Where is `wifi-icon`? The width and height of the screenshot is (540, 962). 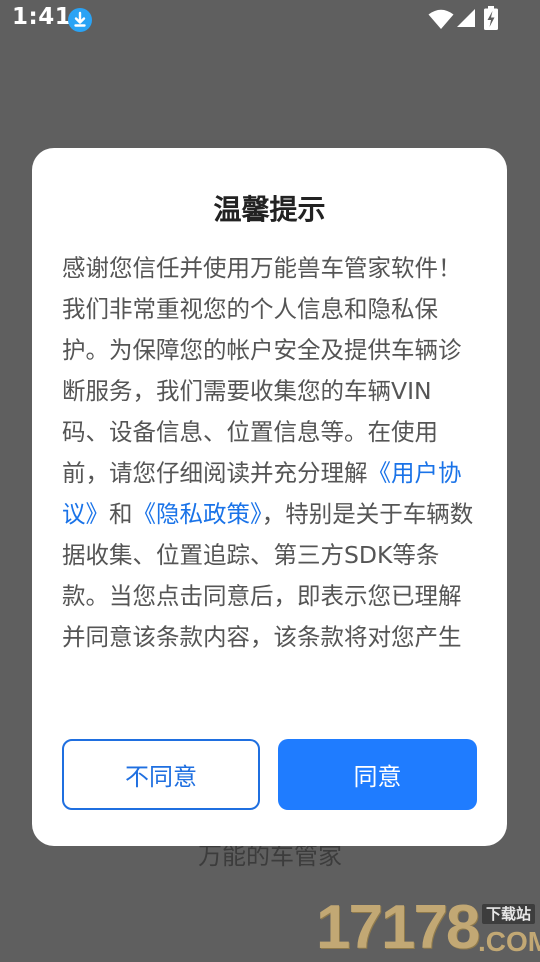
wifi-icon is located at coordinates (441, 19).